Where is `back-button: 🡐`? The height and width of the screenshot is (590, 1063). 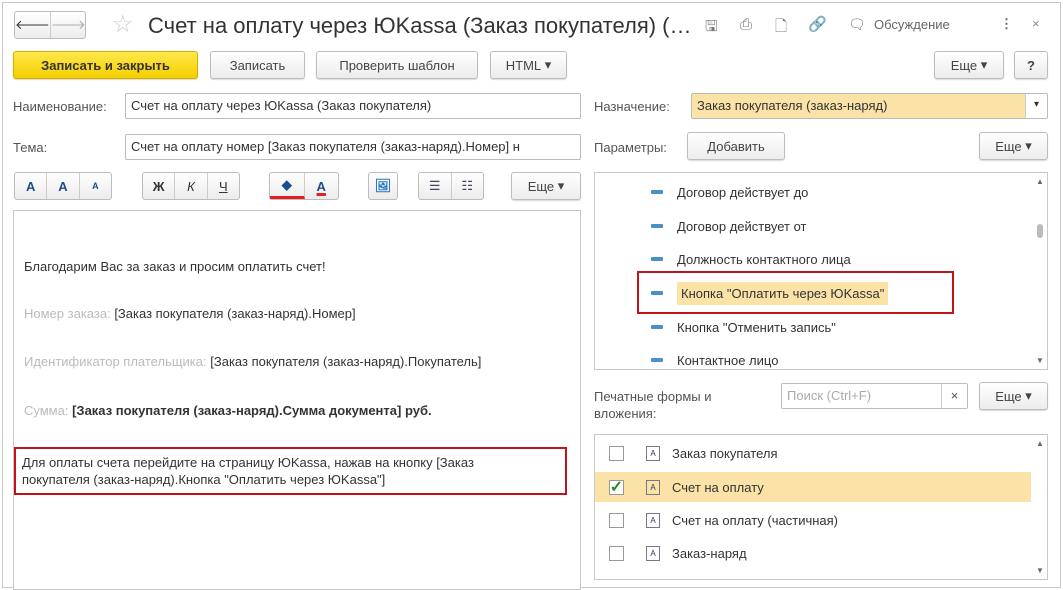 back-button: 🡐 is located at coordinates (33, 25).